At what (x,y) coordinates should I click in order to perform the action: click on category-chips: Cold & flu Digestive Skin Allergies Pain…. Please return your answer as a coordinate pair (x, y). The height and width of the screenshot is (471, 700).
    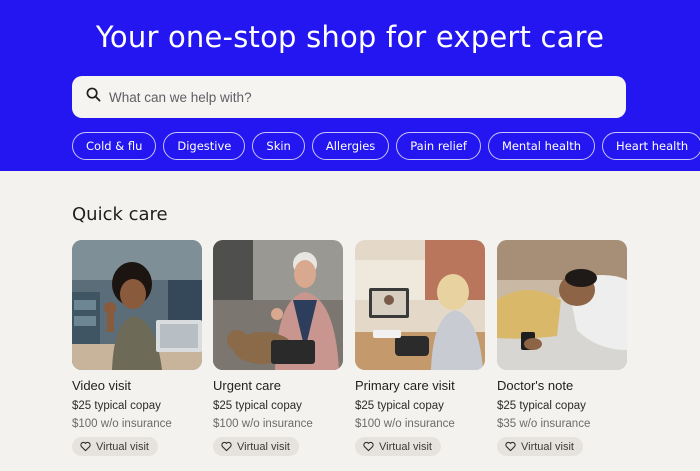
    Looking at the image, I should click on (386, 146).